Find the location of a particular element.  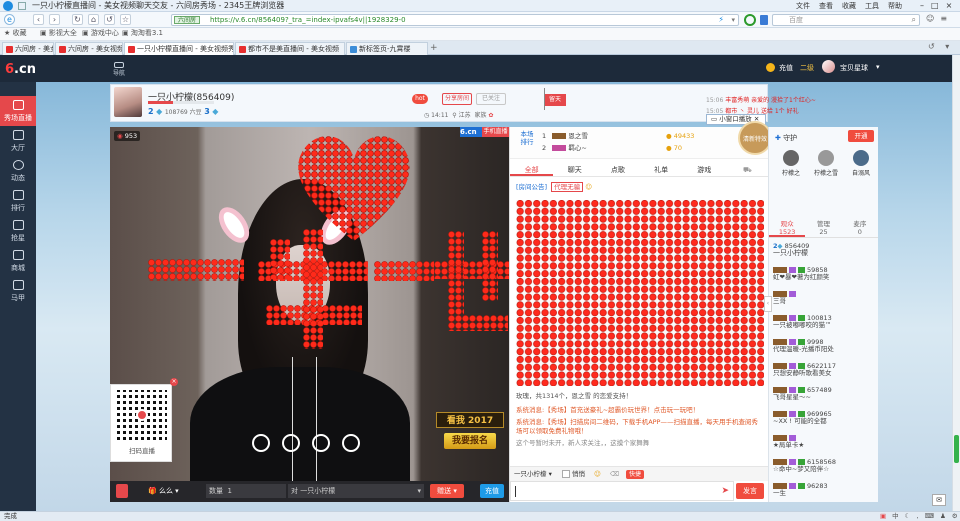

restore-button: ↺ is located at coordinates (109, 19).